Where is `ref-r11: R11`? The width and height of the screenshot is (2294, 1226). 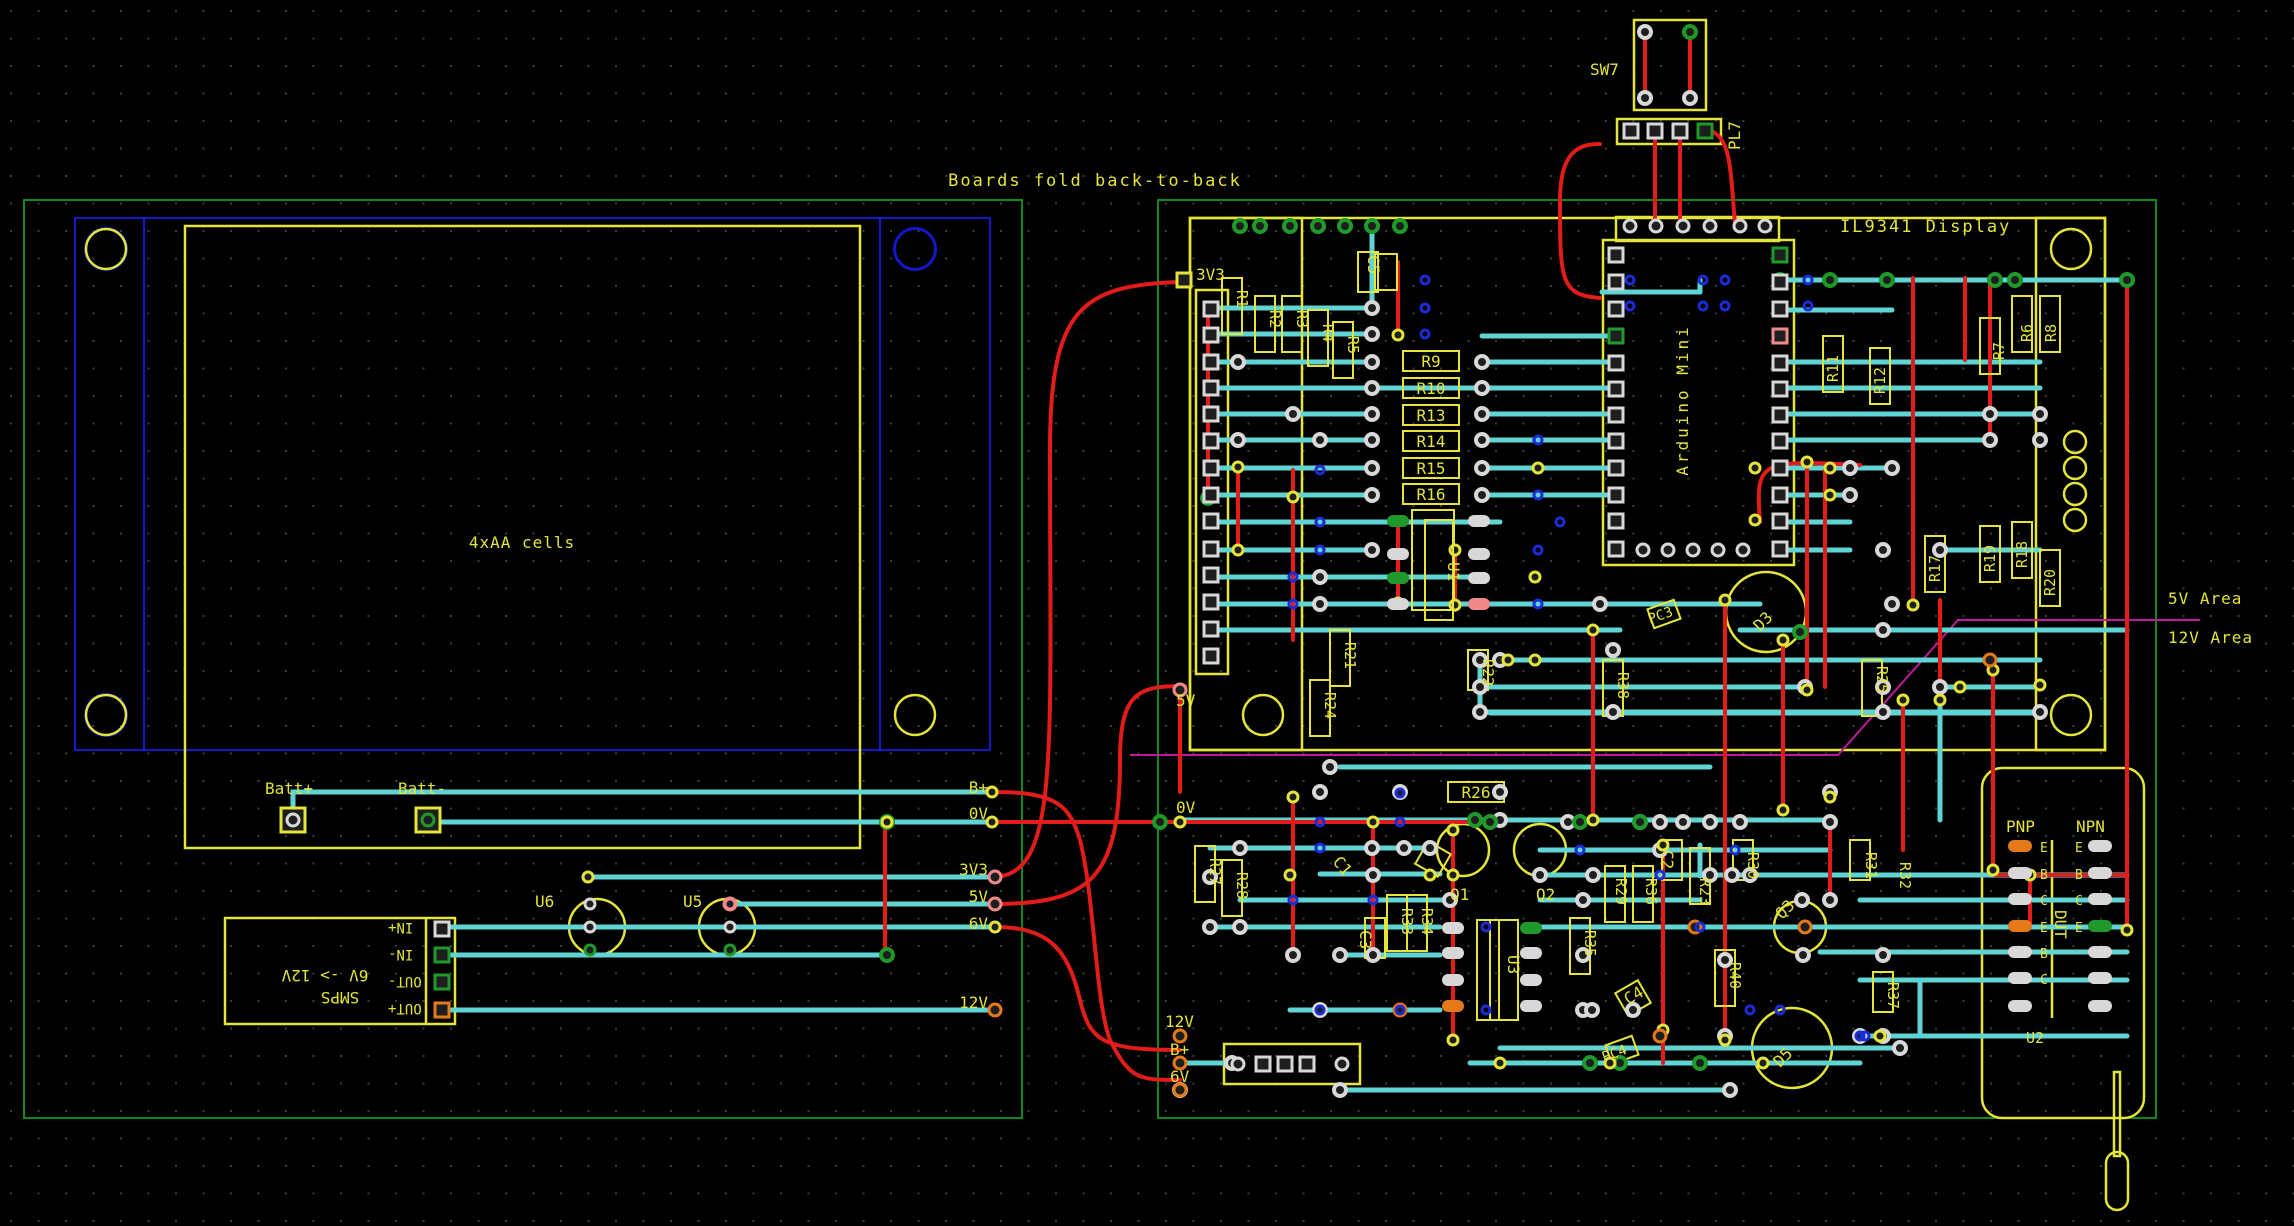
ref-r11: R11 is located at coordinates (1833, 368).